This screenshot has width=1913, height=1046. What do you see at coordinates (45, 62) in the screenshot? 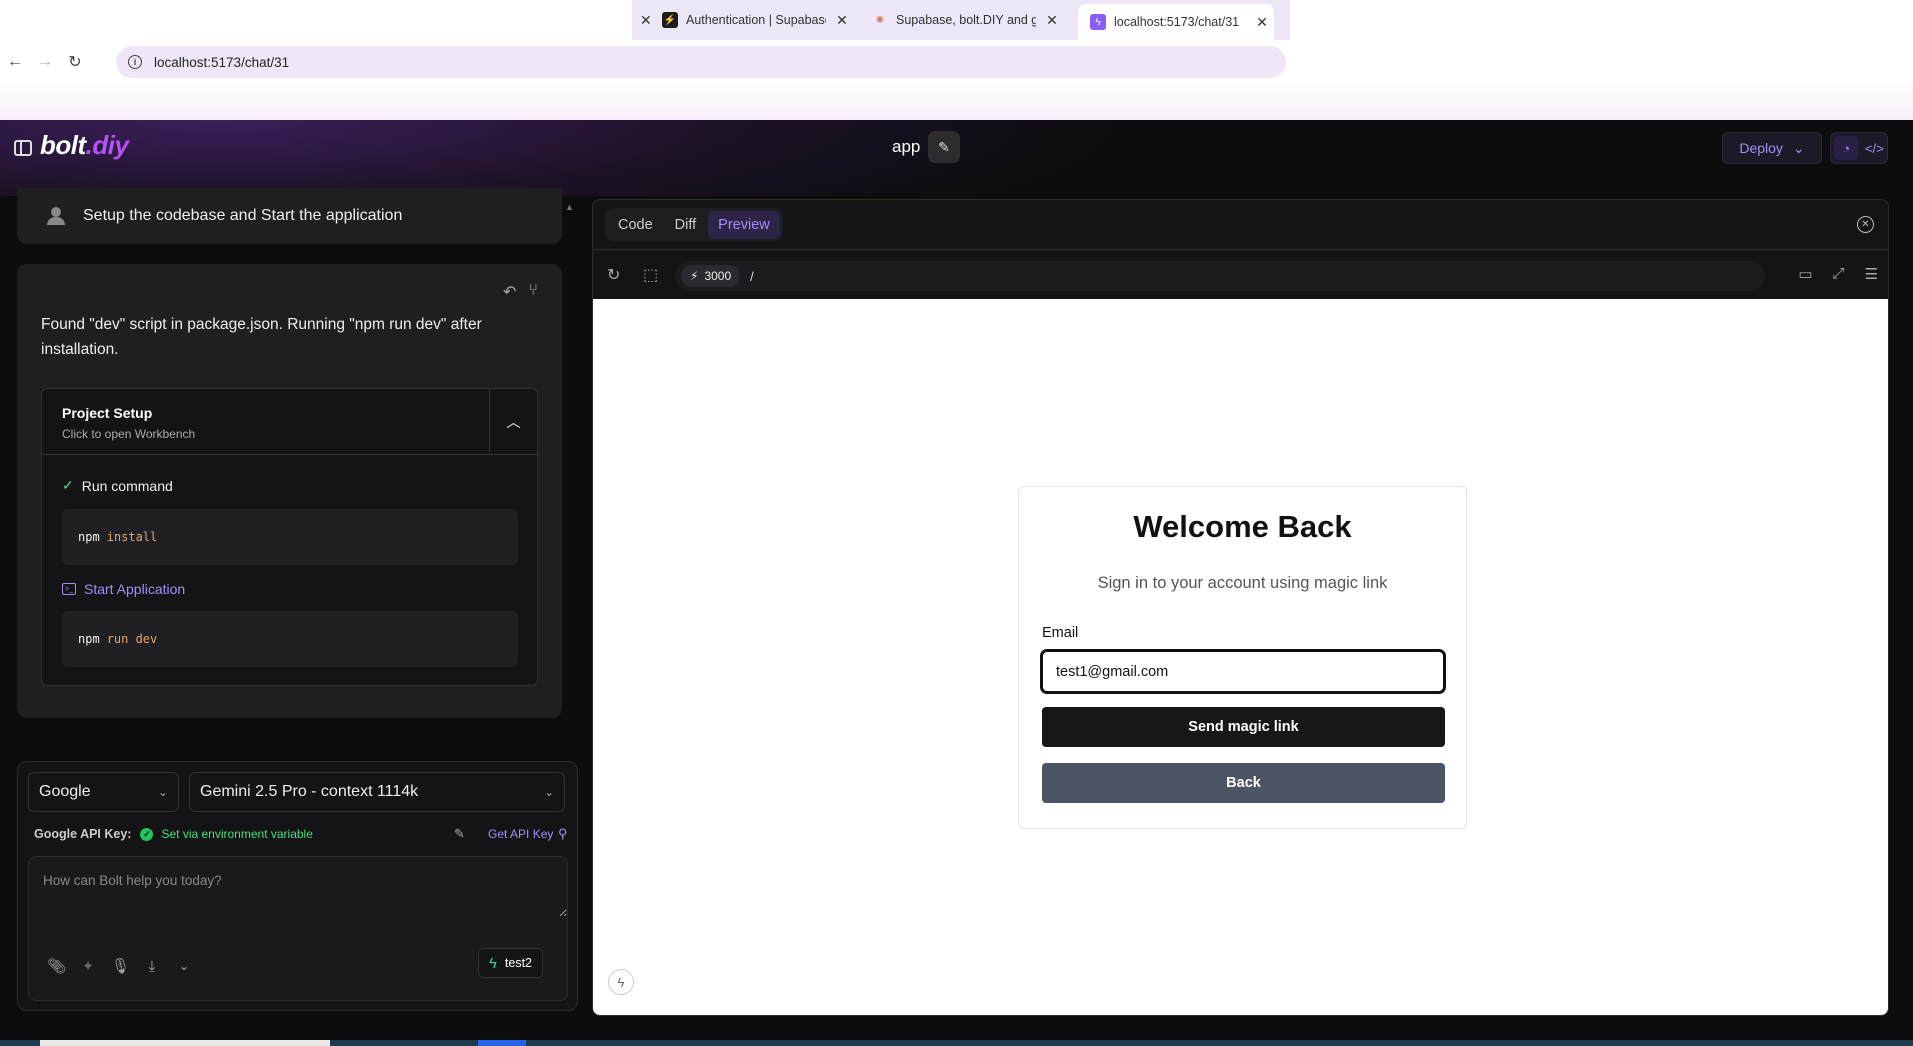
I see `forward-arrow-icon: →` at bounding box center [45, 62].